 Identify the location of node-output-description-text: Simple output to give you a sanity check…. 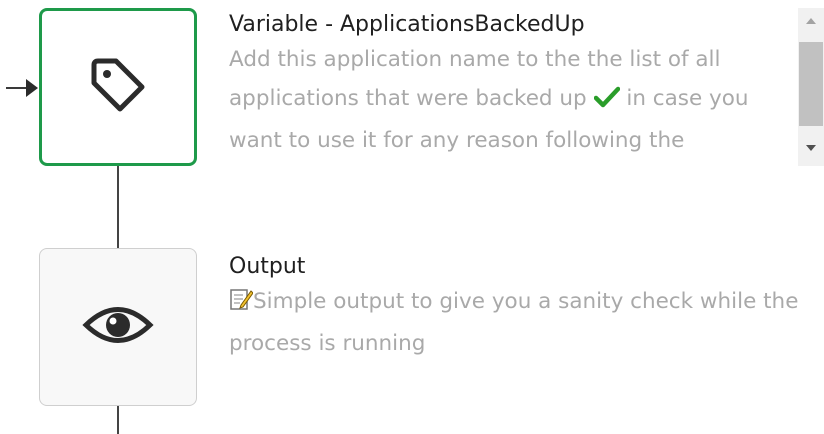
(514, 322).